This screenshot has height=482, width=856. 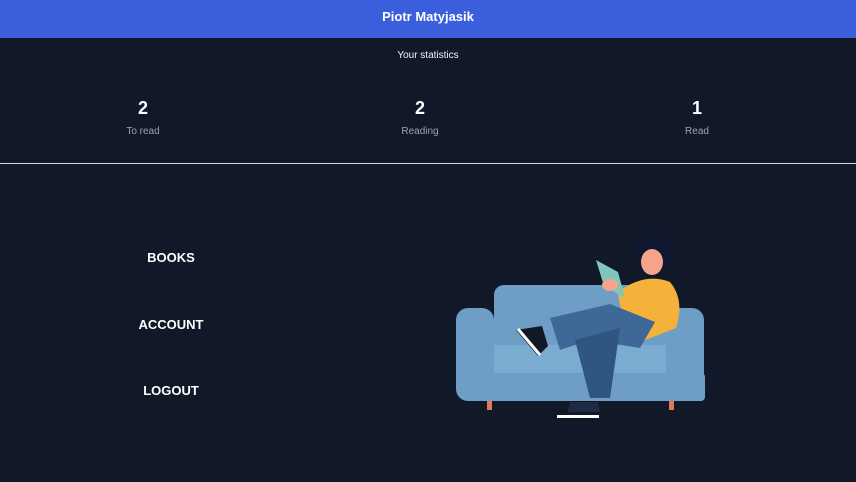 I want to click on person-reading-on-sofa-illustration, so click(x=580, y=327).